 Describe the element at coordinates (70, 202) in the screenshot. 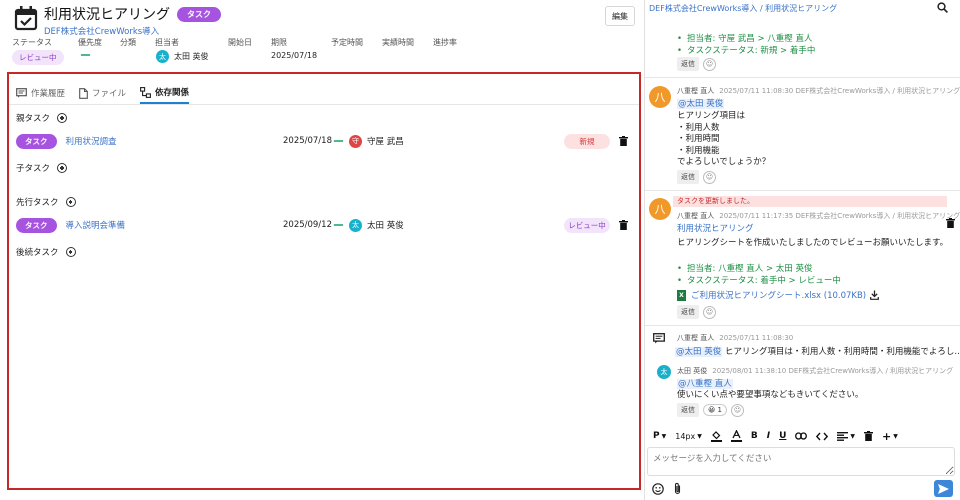

I see `add-predecessor-task-icon` at that location.